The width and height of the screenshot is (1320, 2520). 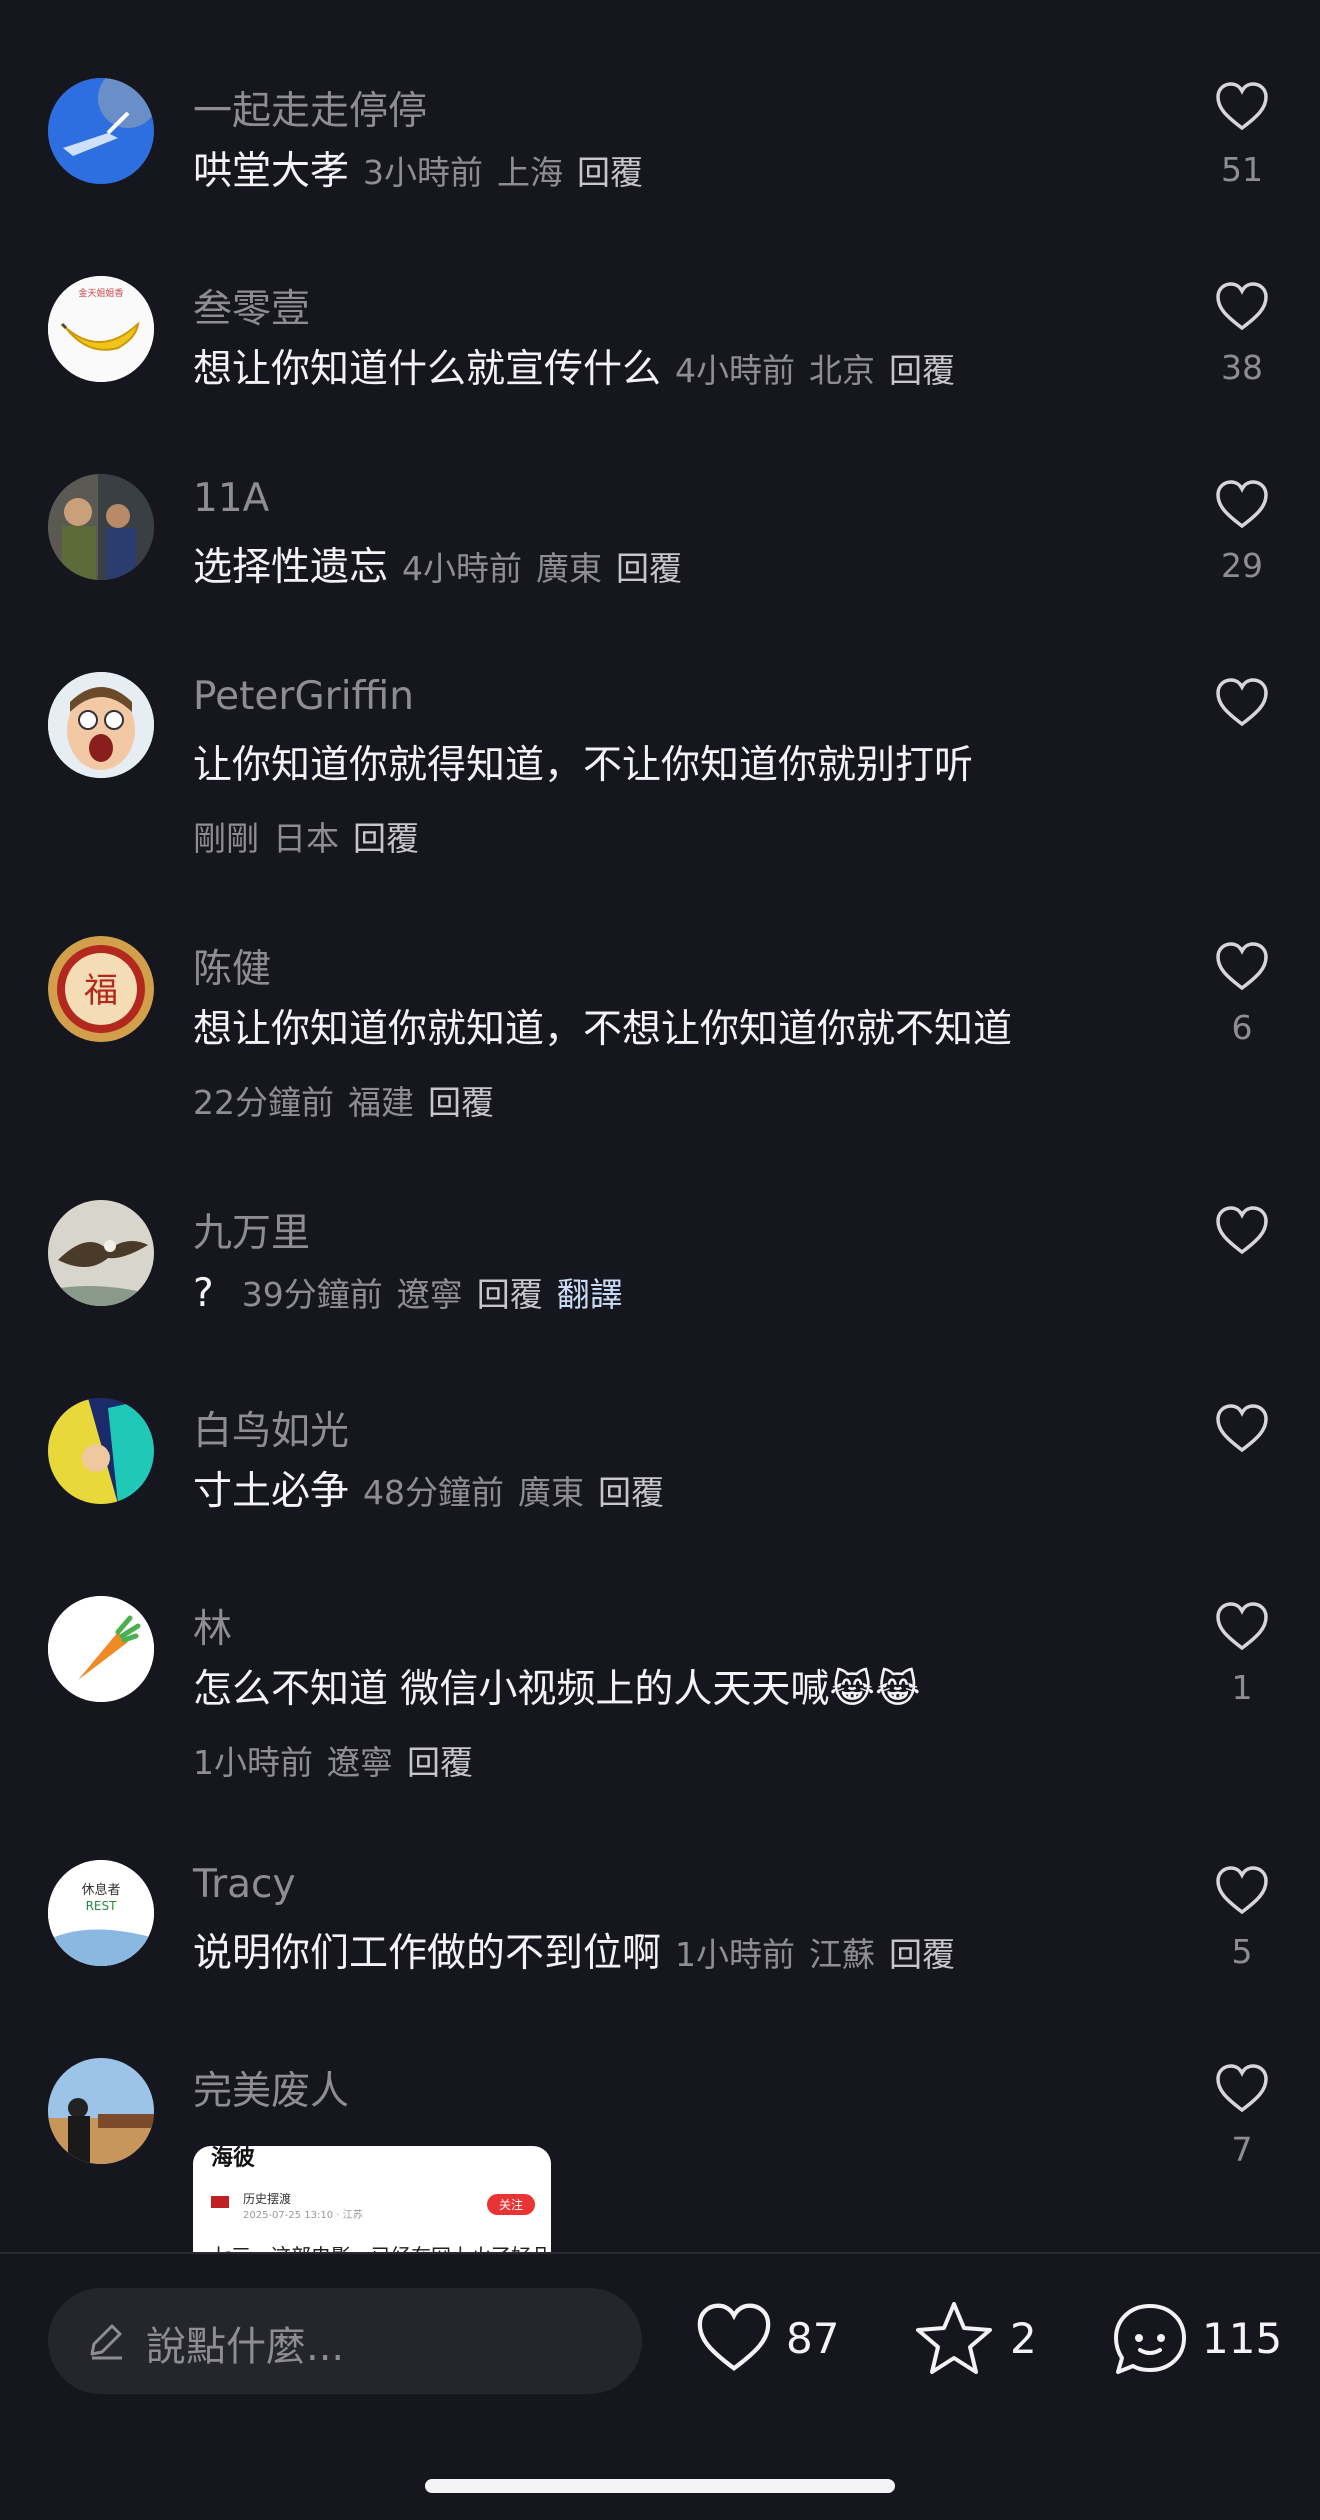 What do you see at coordinates (574, 369) in the screenshot?
I see `comment-text: 想让你知道什么就宣传什么 4小時前 北京 回覆` at bounding box center [574, 369].